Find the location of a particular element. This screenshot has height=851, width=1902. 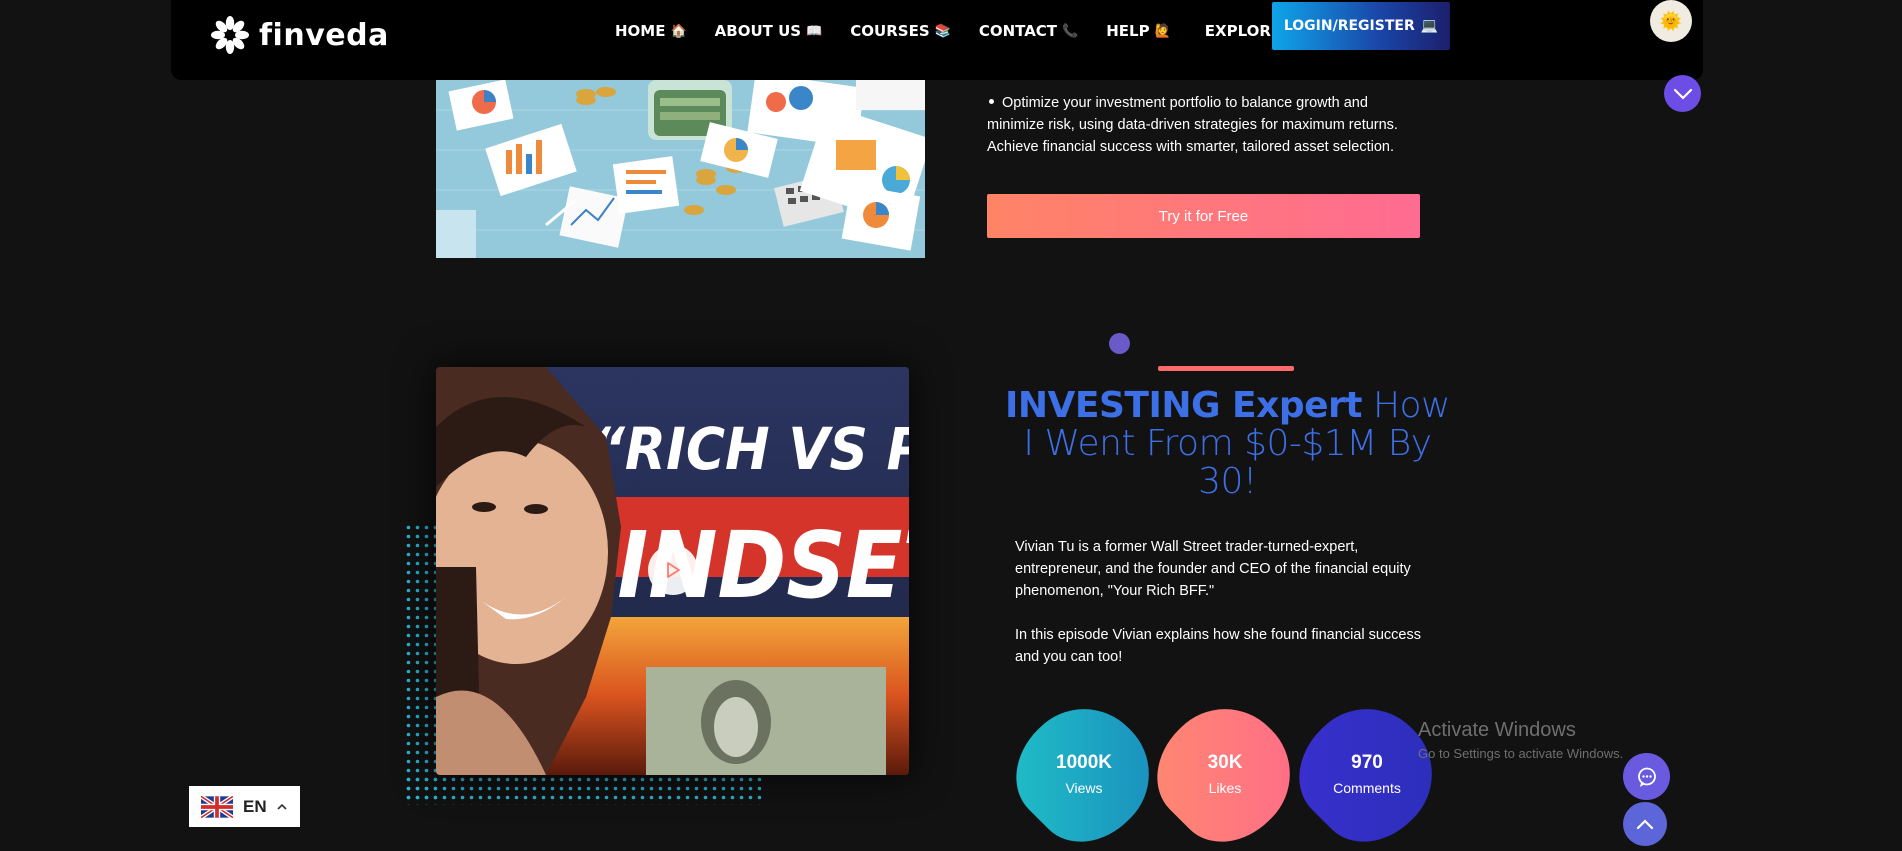

books-icon: 📚 is located at coordinates (942, 31).